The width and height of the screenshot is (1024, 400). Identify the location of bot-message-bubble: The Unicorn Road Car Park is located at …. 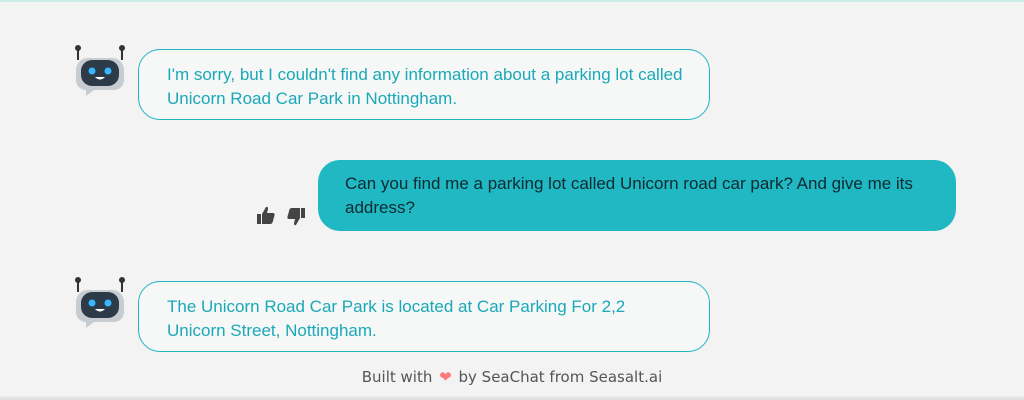
(424, 316).